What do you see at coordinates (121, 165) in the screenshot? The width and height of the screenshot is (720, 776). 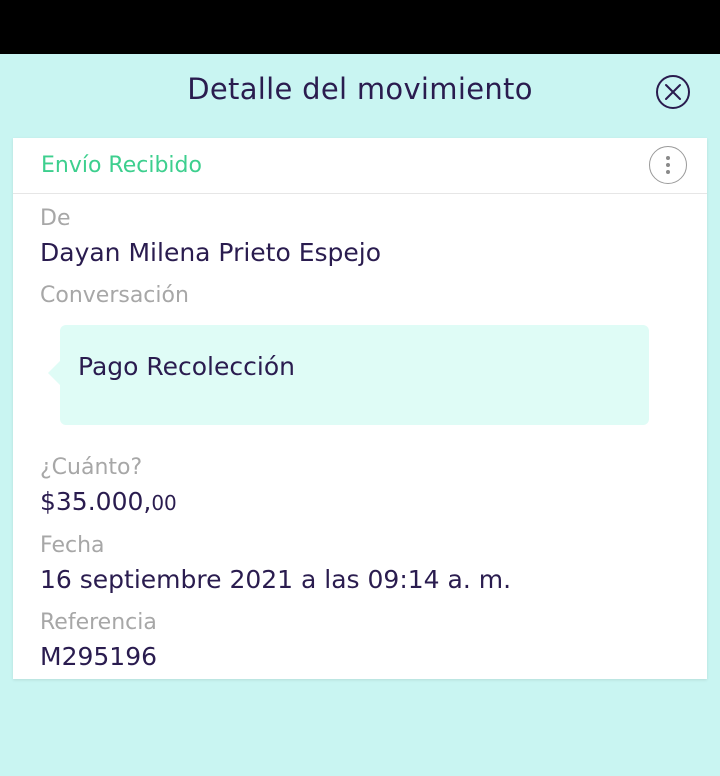 I see `transaction-type-title: Envío Recibido` at bounding box center [121, 165].